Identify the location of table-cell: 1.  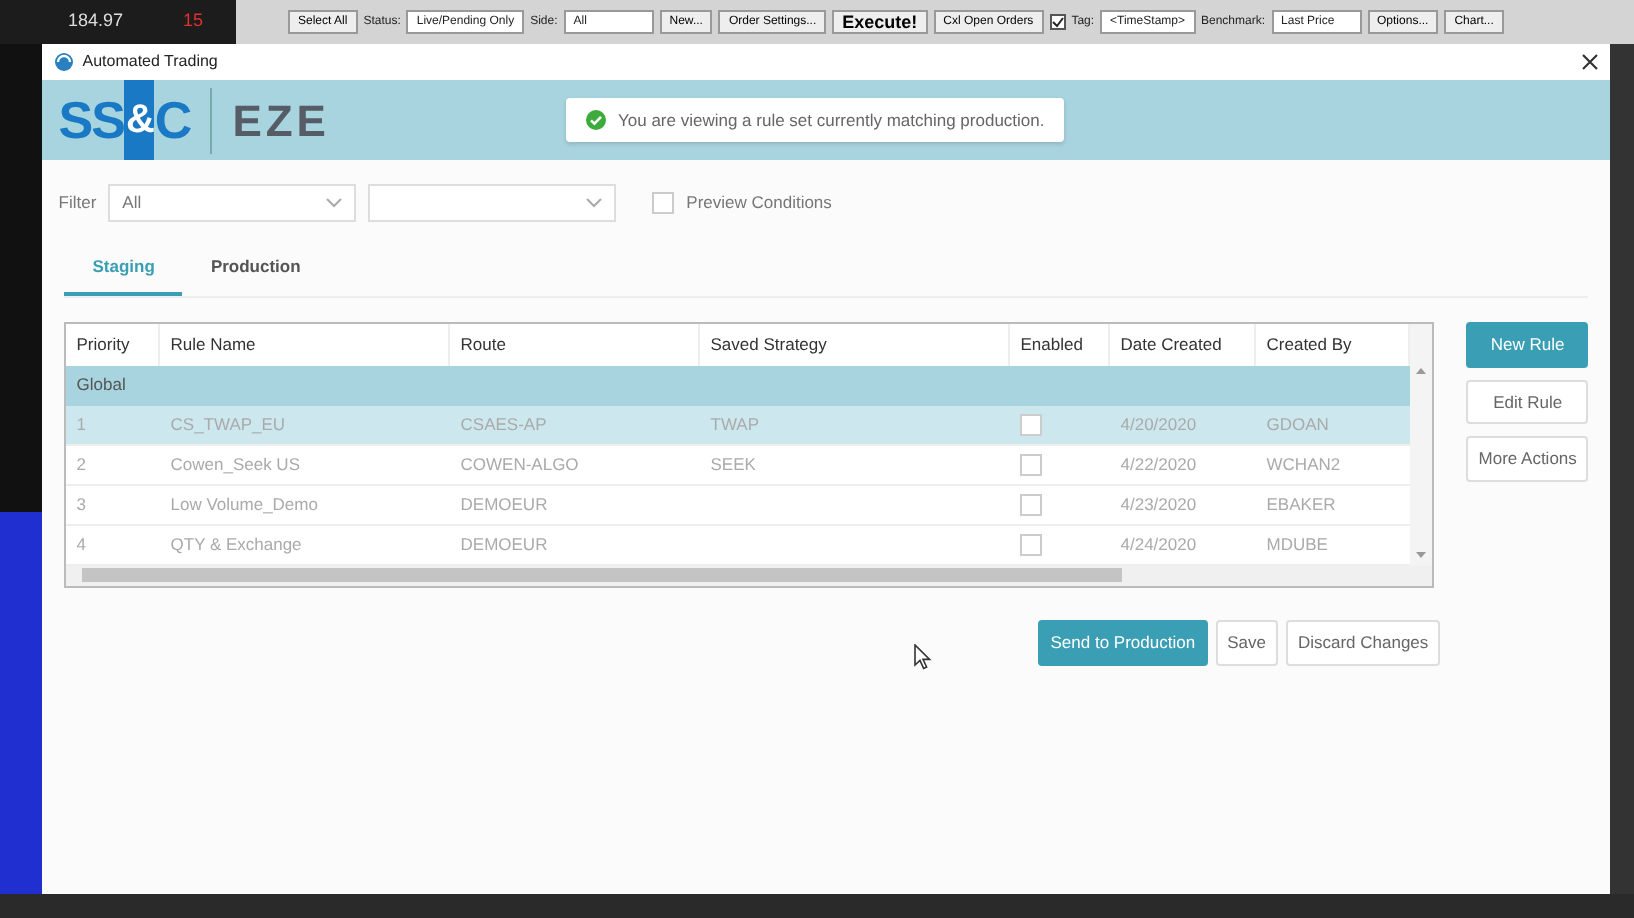
(113, 425).